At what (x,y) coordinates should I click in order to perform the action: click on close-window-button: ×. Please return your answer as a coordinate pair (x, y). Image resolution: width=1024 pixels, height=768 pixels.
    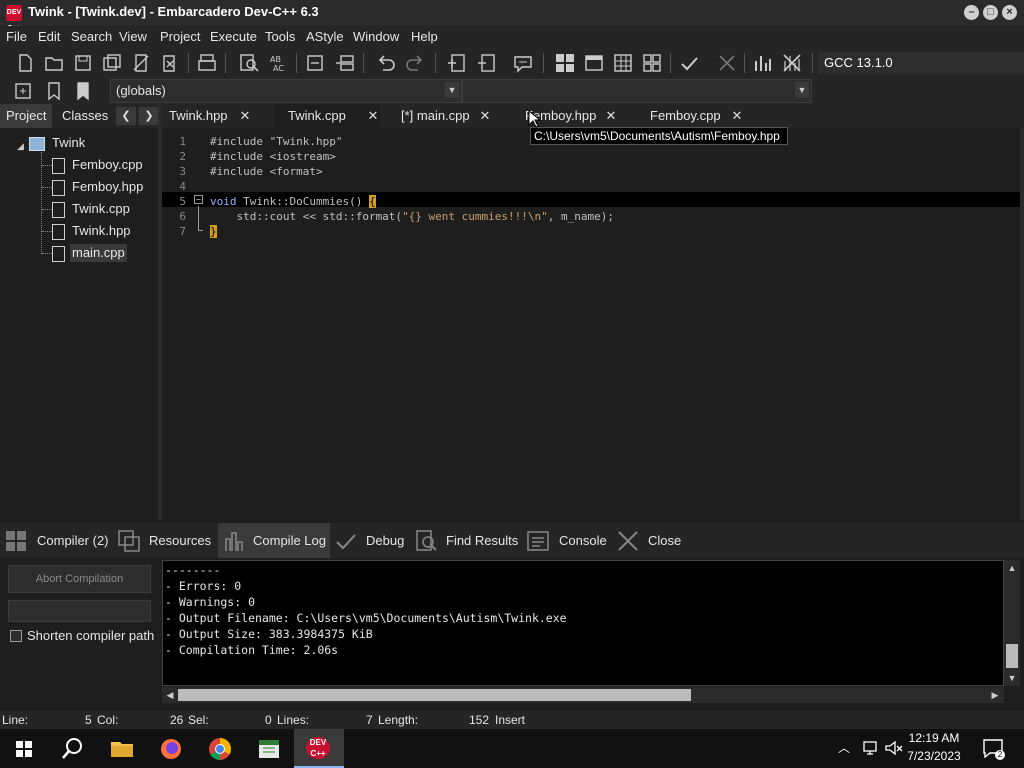
    Looking at the image, I should click on (1009, 12).